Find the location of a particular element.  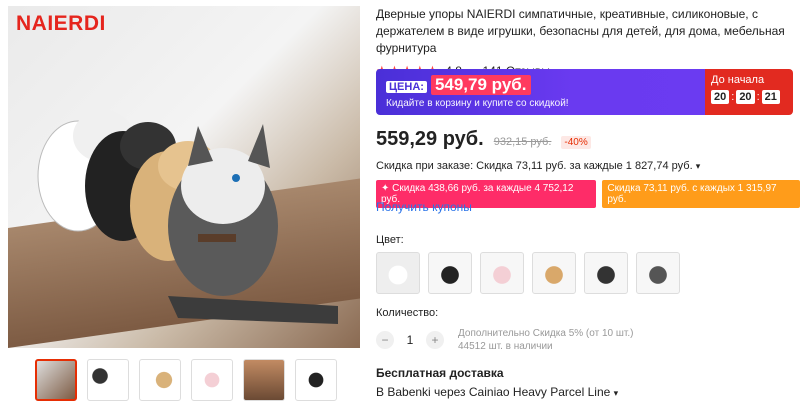

minus-icon: − is located at coordinates (385, 340).